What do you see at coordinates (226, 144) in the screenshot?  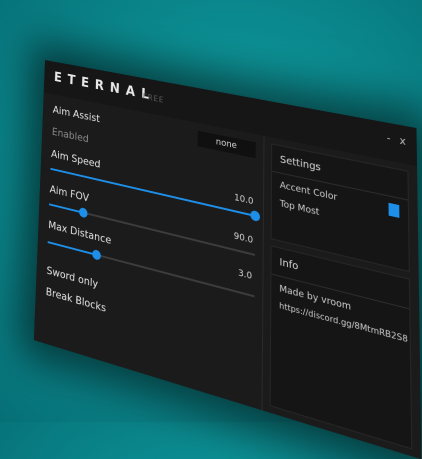 I see `aim-mode-dropdown: none` at bounding box center [226, 144].